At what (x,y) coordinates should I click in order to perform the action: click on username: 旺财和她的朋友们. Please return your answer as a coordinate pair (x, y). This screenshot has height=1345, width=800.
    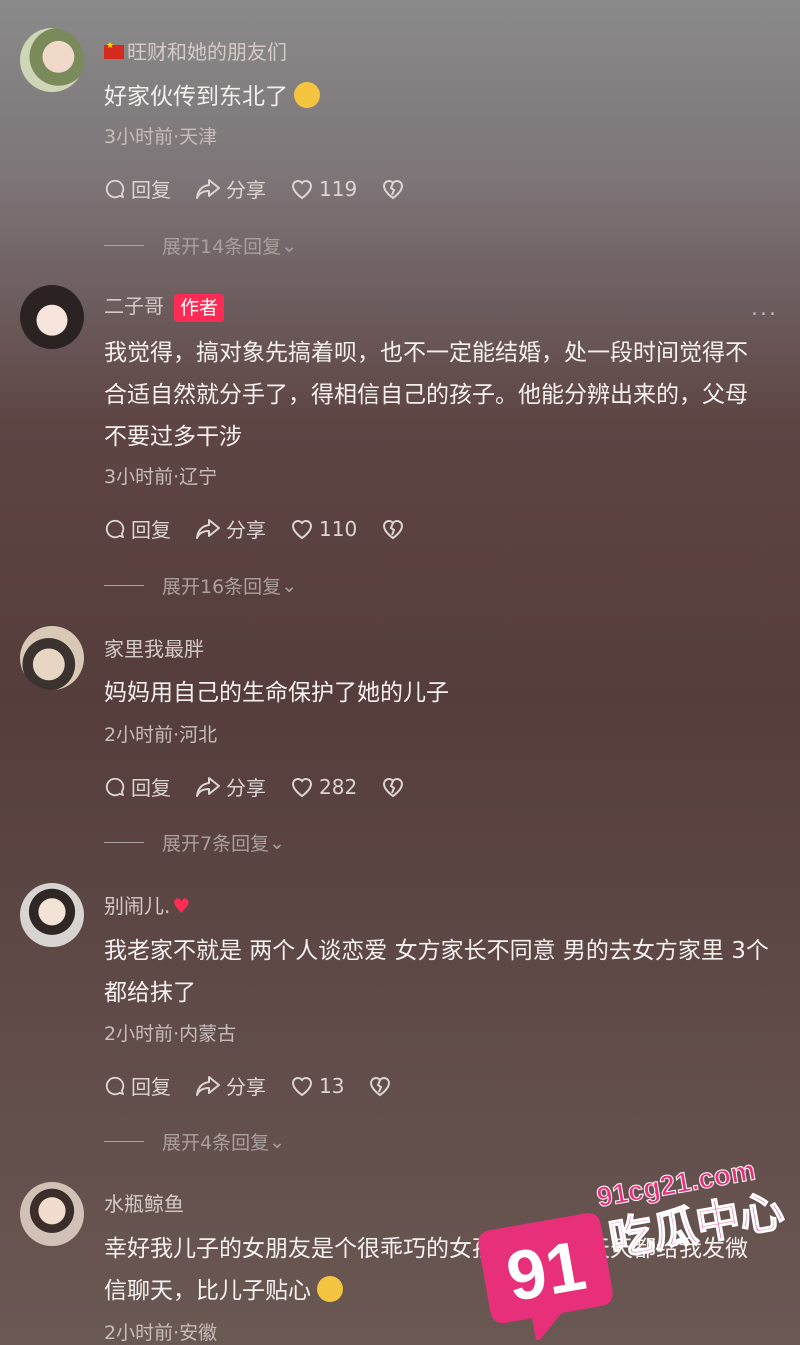
    Looking at the image, I should click on (195, 50).